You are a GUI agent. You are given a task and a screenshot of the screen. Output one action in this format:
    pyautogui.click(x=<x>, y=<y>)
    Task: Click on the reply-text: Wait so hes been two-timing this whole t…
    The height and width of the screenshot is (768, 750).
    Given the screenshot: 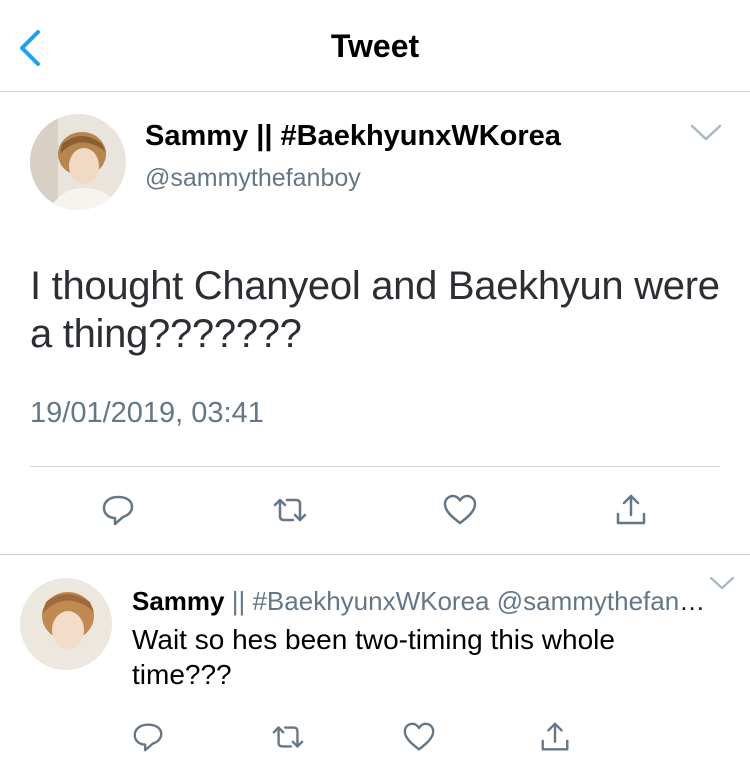 What is the action you would take?
    pyautogui.click(x=373, y=657)
    